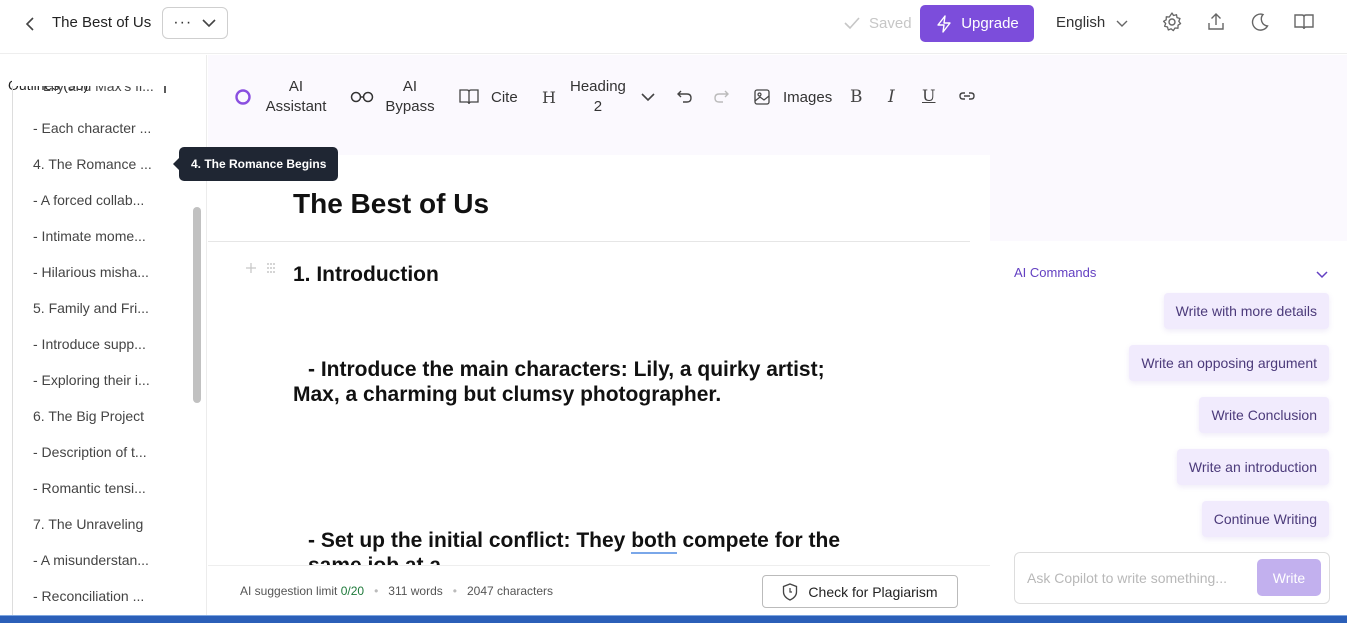 This screenshot has height=623, width=1347. I want to click on cite-button: Cite, so click(488, 97).